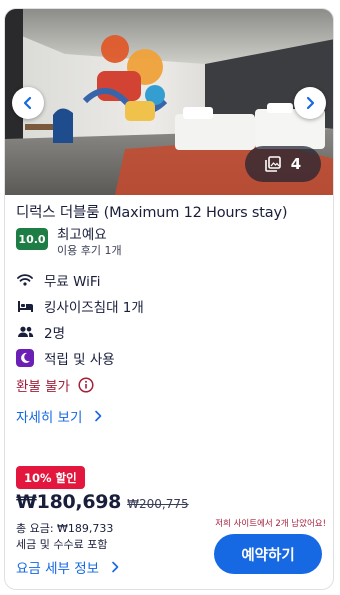 The width and height of the screenshot is (340, 595). I want to click on refund-policy: 환불 불가, so click(55, 385).